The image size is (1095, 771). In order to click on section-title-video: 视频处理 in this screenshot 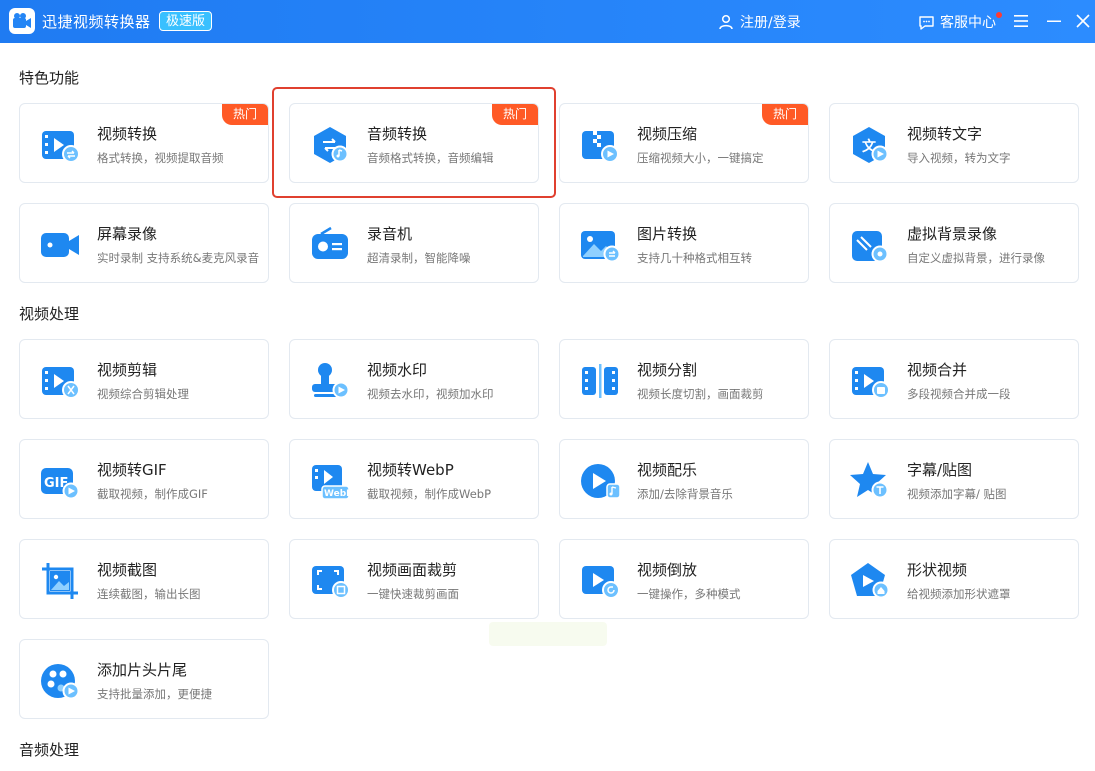, I will do `click(49, 314)`.